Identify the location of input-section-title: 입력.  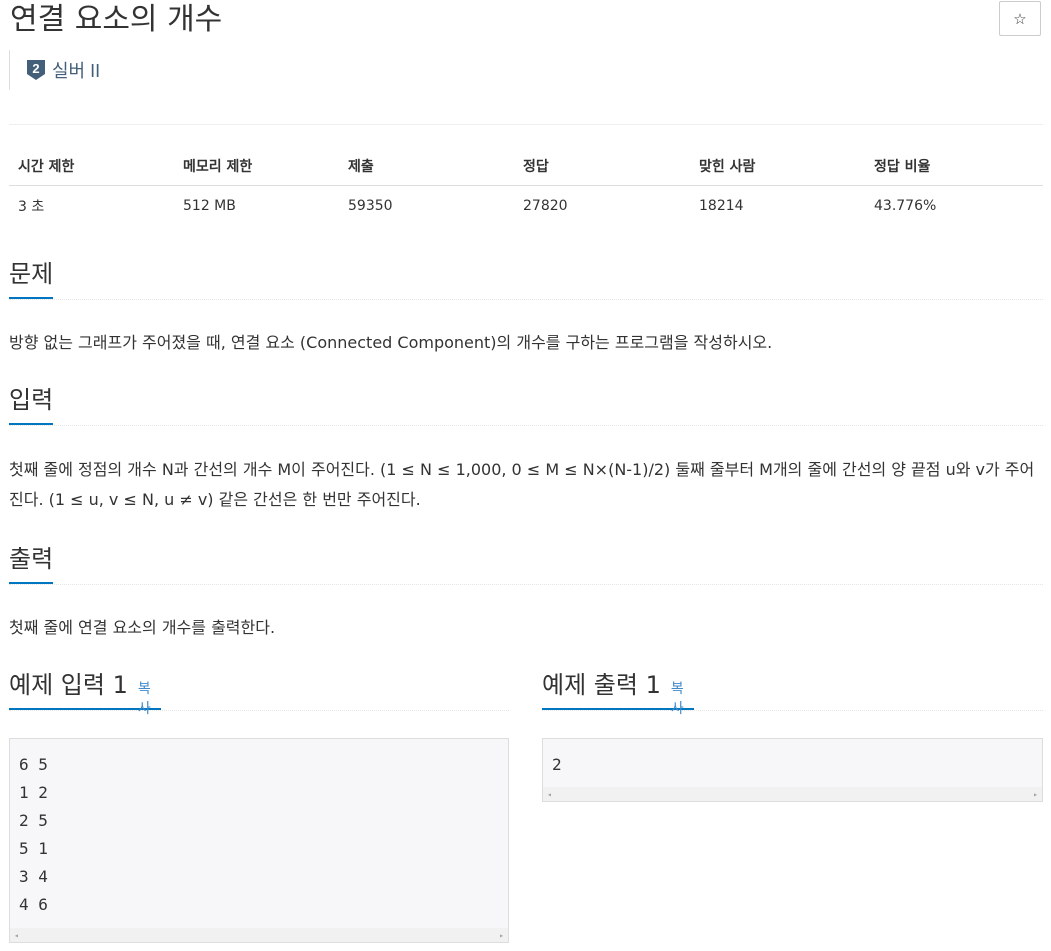
(31, 400).